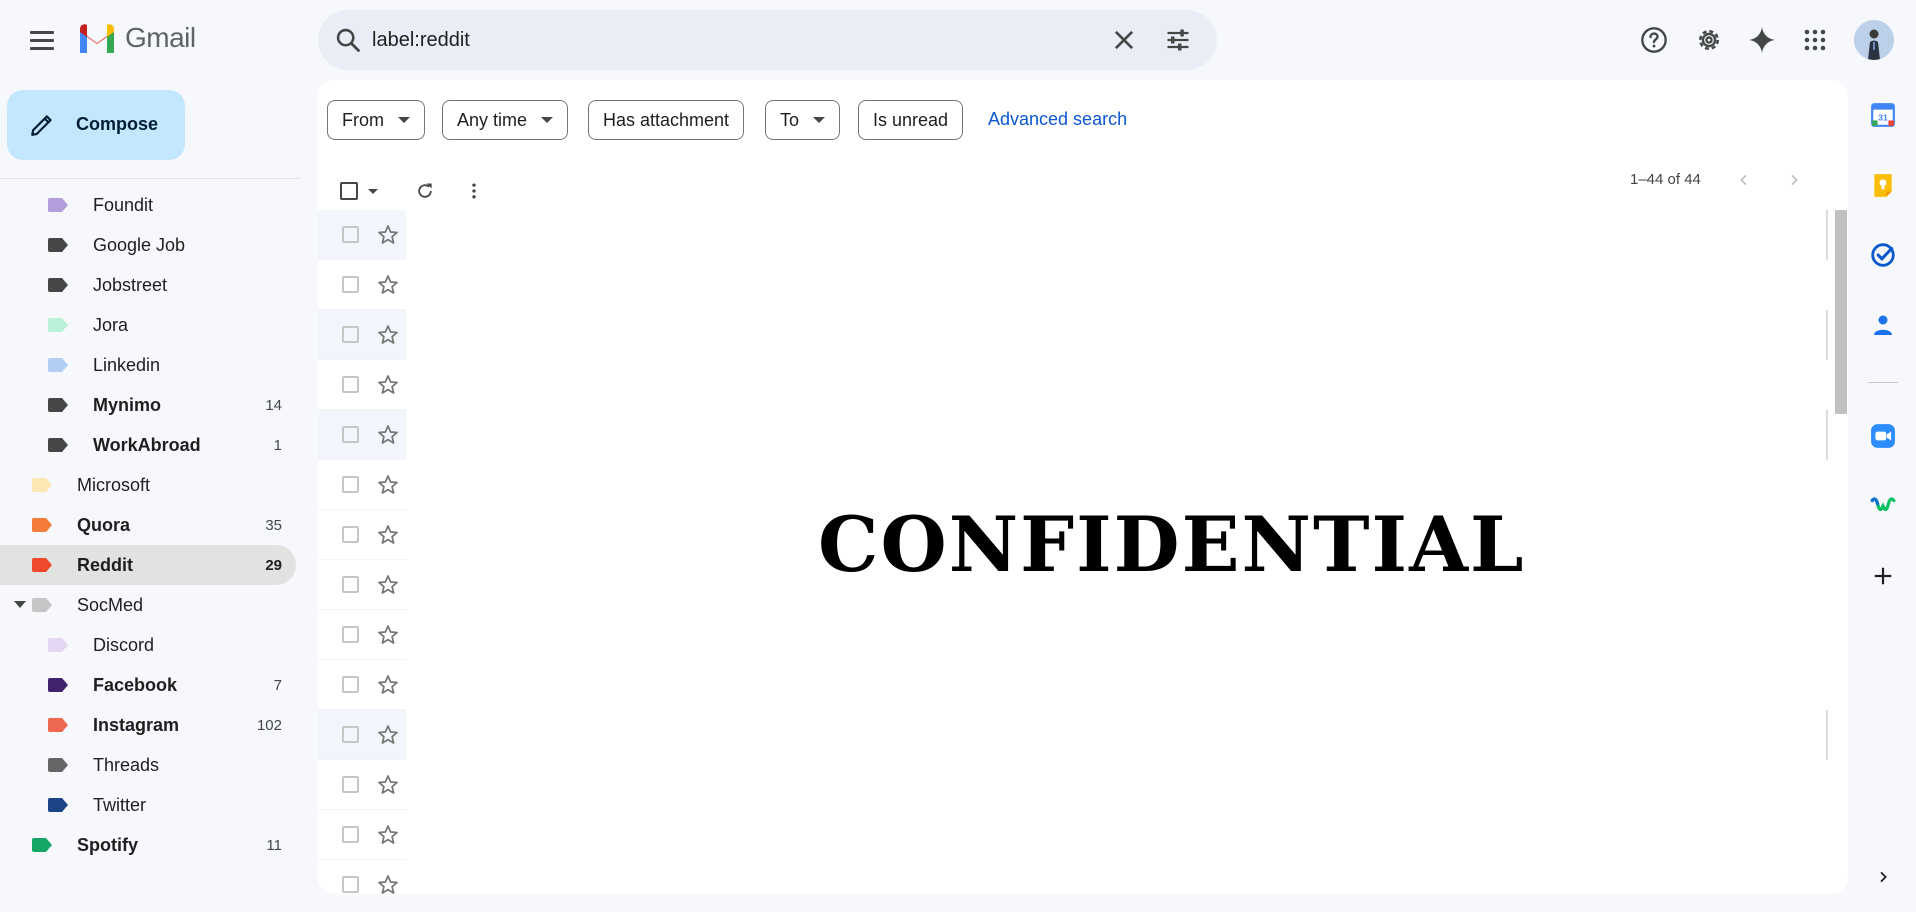 The image size is (1916, 912). What do you see at coordinates (1124, 40) in the screenshot?
I see `clear-search-icon` at bounding box center [1124, 40].